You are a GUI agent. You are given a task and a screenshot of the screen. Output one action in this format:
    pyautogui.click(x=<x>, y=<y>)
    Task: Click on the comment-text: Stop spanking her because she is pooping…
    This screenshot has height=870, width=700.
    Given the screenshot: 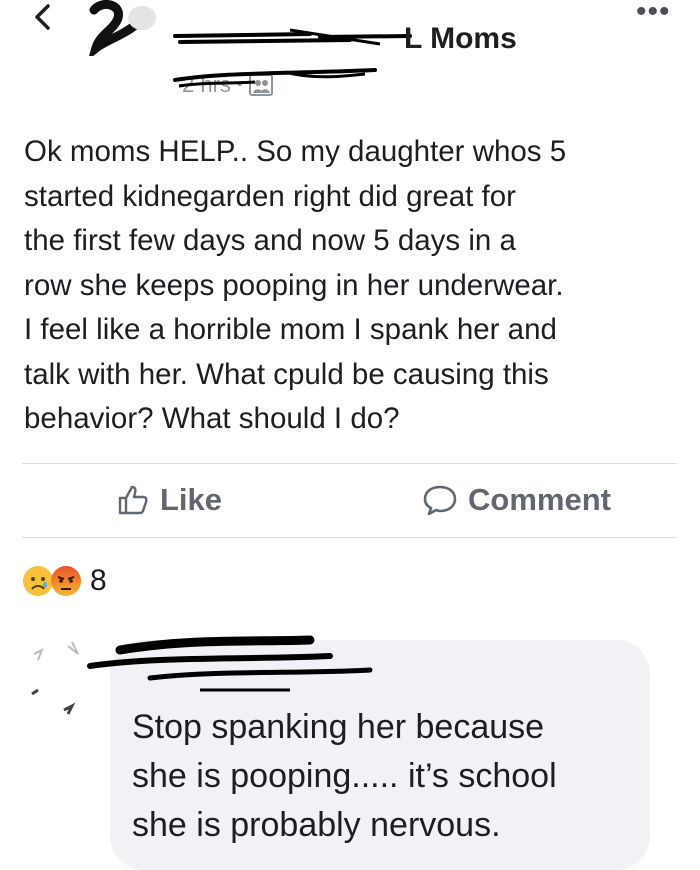 What is the action you would take?
    pyautogui.click(x=344, y=776)
    